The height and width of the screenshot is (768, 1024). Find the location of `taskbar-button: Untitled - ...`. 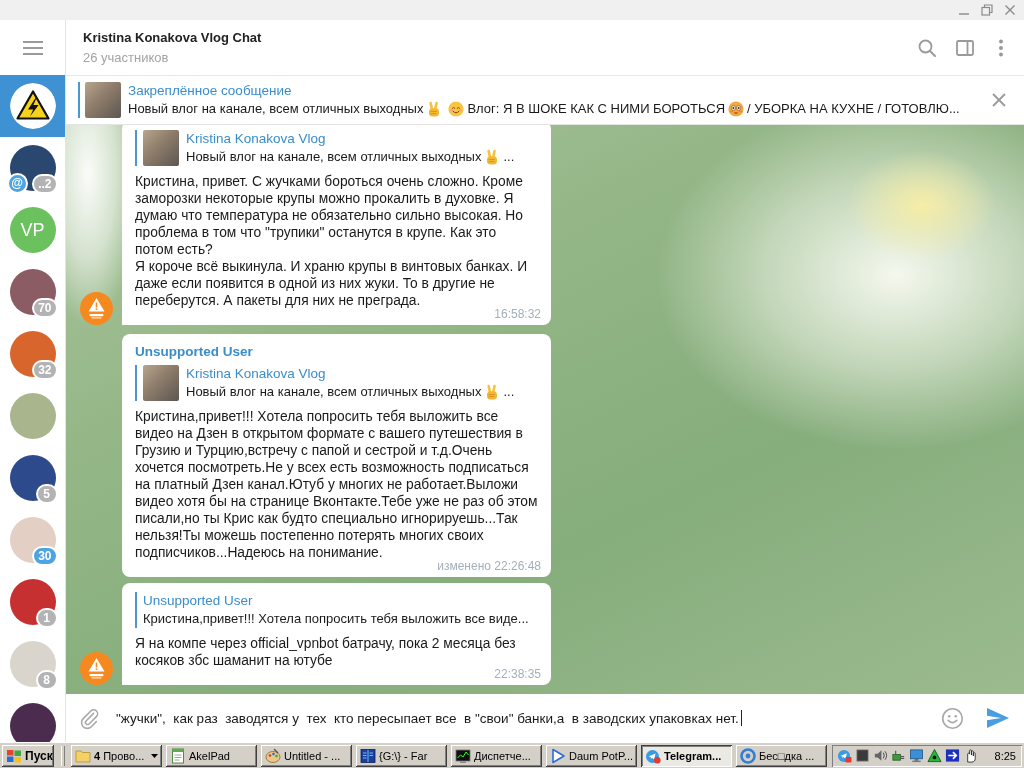

taskbar-button: Untitled - ... is located at coordinates (306, 755).